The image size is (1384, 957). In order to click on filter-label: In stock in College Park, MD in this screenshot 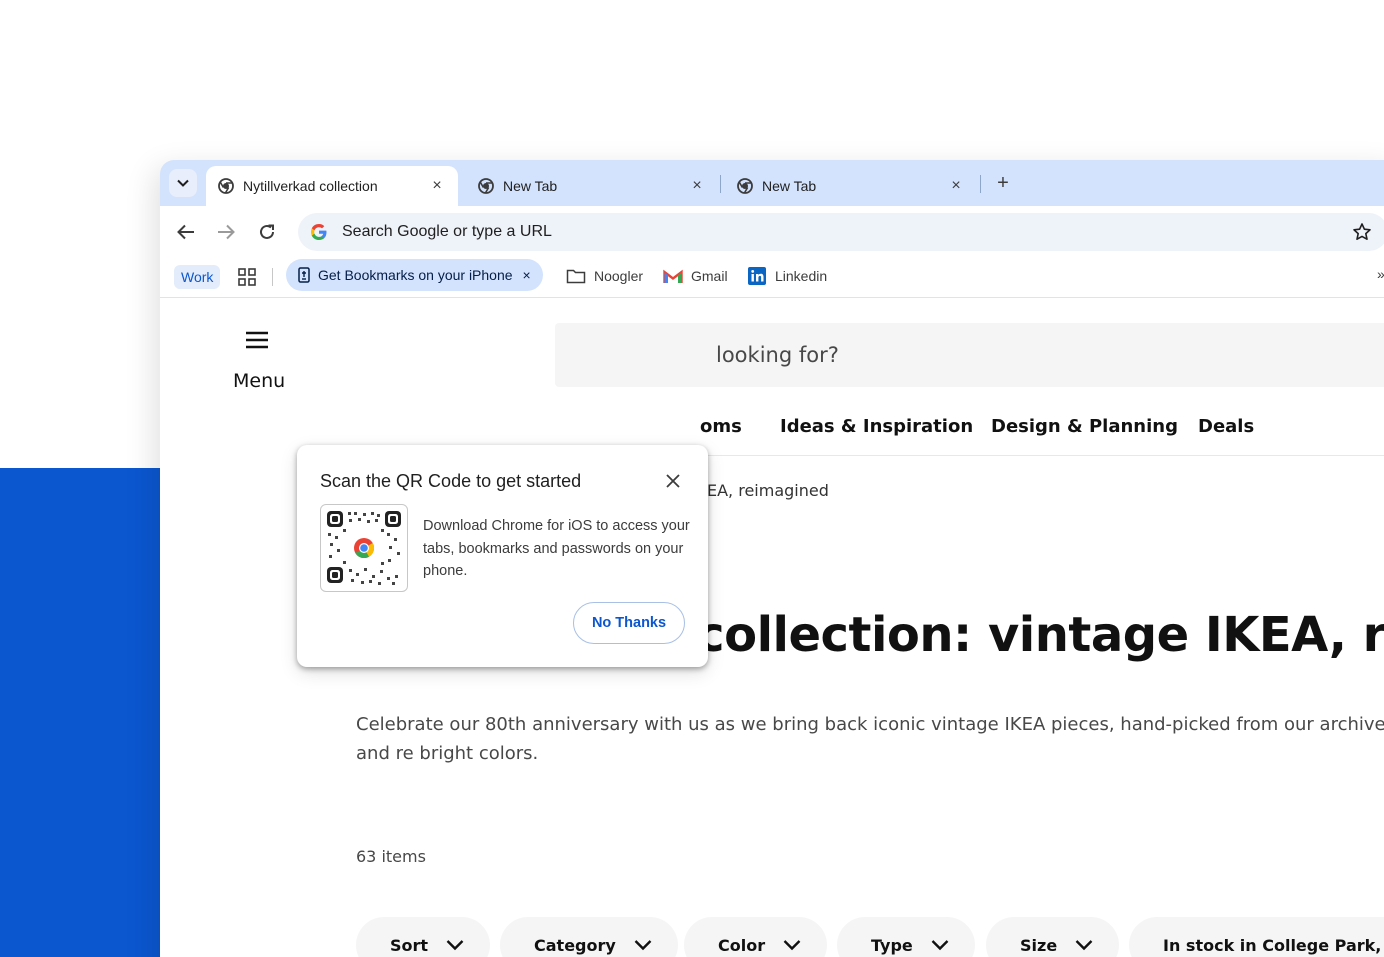, I will do `click(1273, 945)`.